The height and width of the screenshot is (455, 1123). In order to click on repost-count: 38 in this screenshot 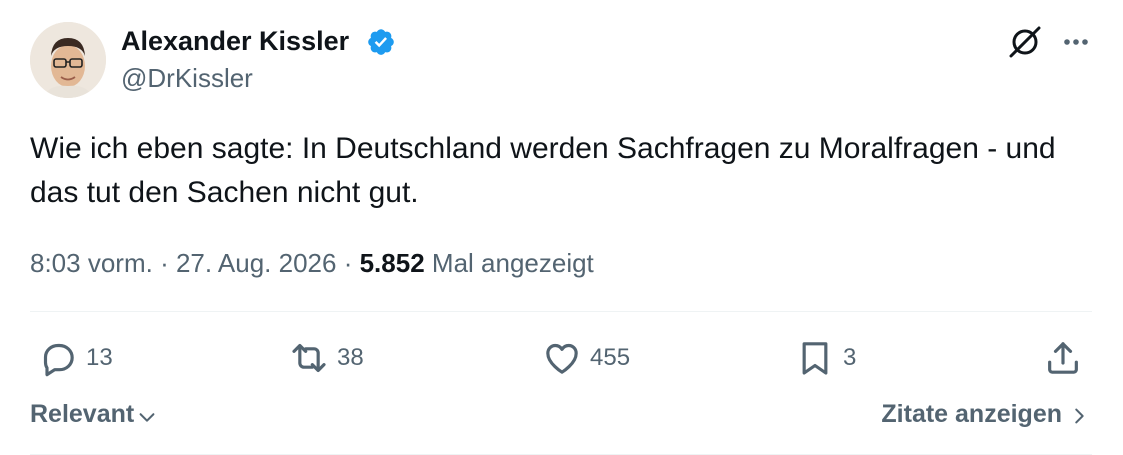, I will do `click(350, 357)`.